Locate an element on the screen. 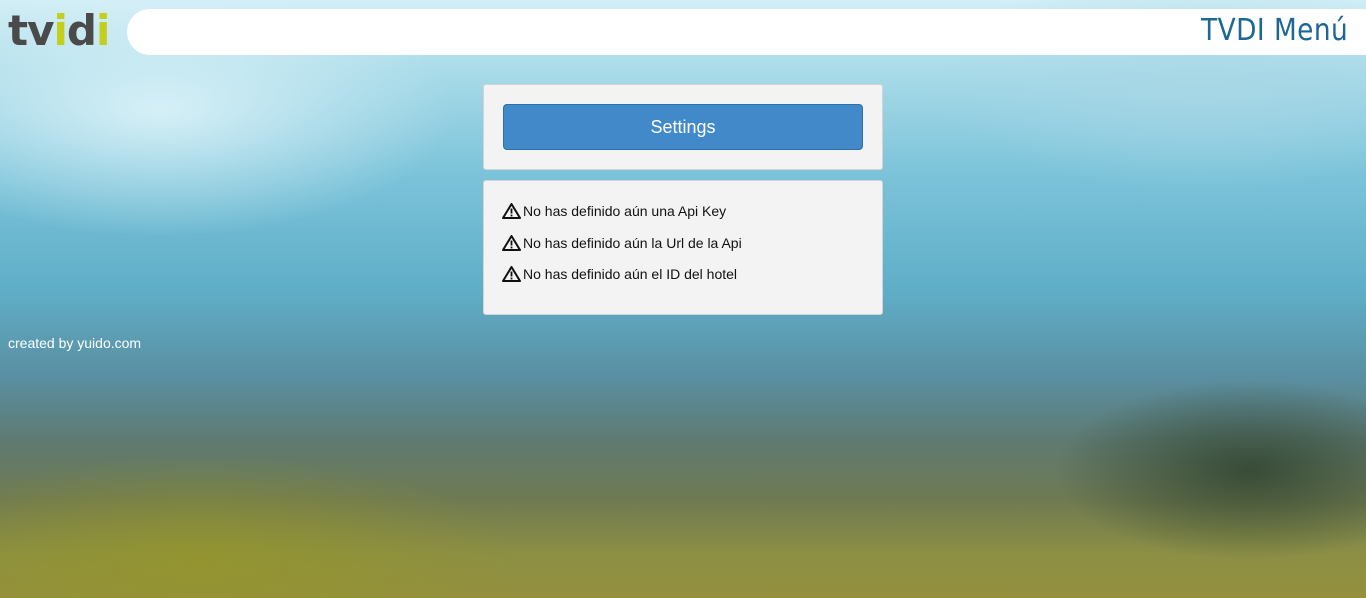  settings-button: Settings is located at coordinates (683, 127).